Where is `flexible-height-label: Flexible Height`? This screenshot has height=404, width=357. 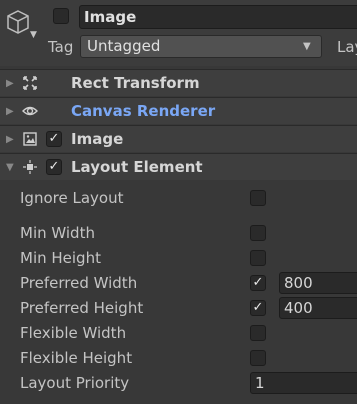
flexible-height-label: Flexible Height is located at coordinates (76, 358).